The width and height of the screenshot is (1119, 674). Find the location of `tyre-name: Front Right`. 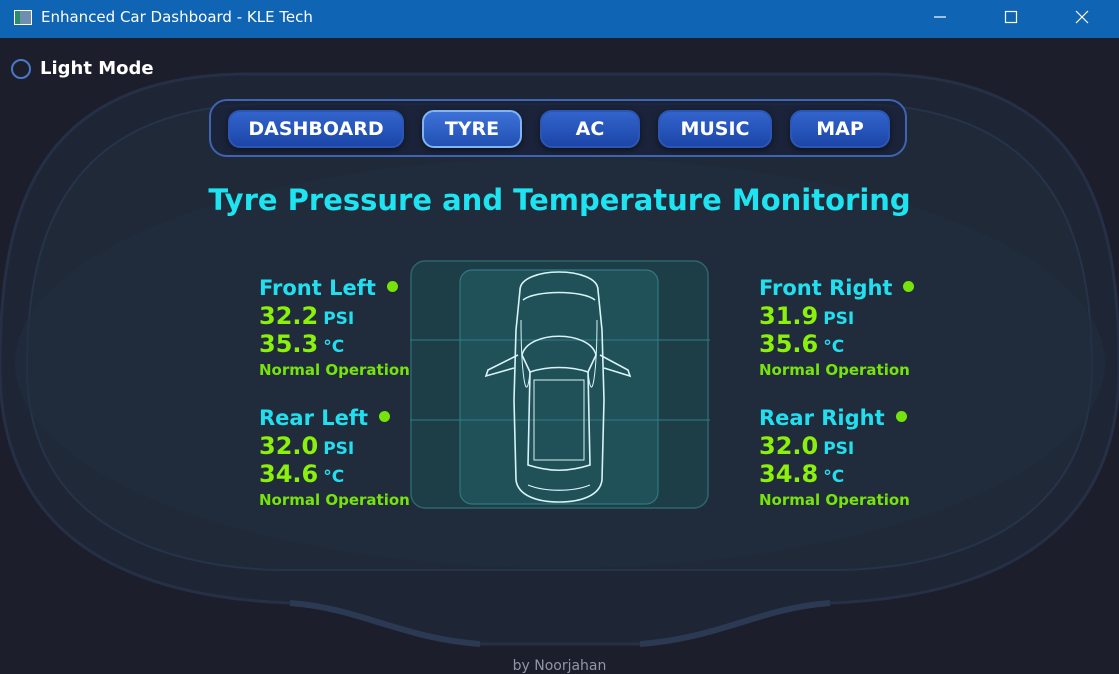

tyre-name: Front Right is located at coordinates (826, 288).